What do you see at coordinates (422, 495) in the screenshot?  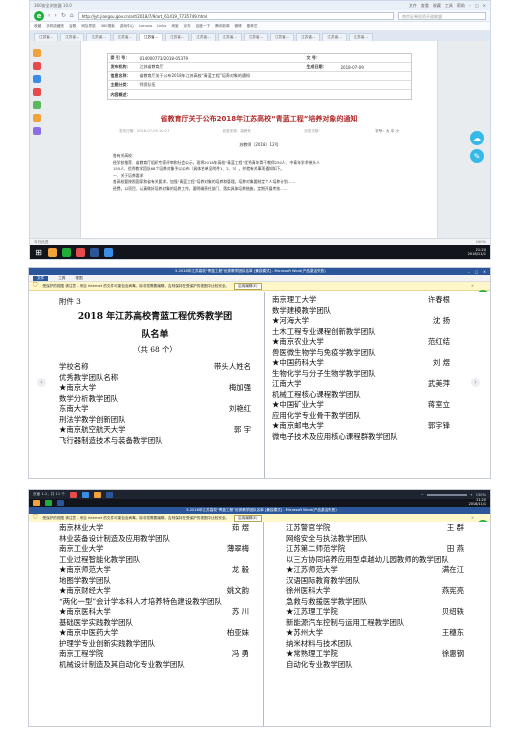 I see `zoom-out-icon: −` at bounding box center [422, 495].